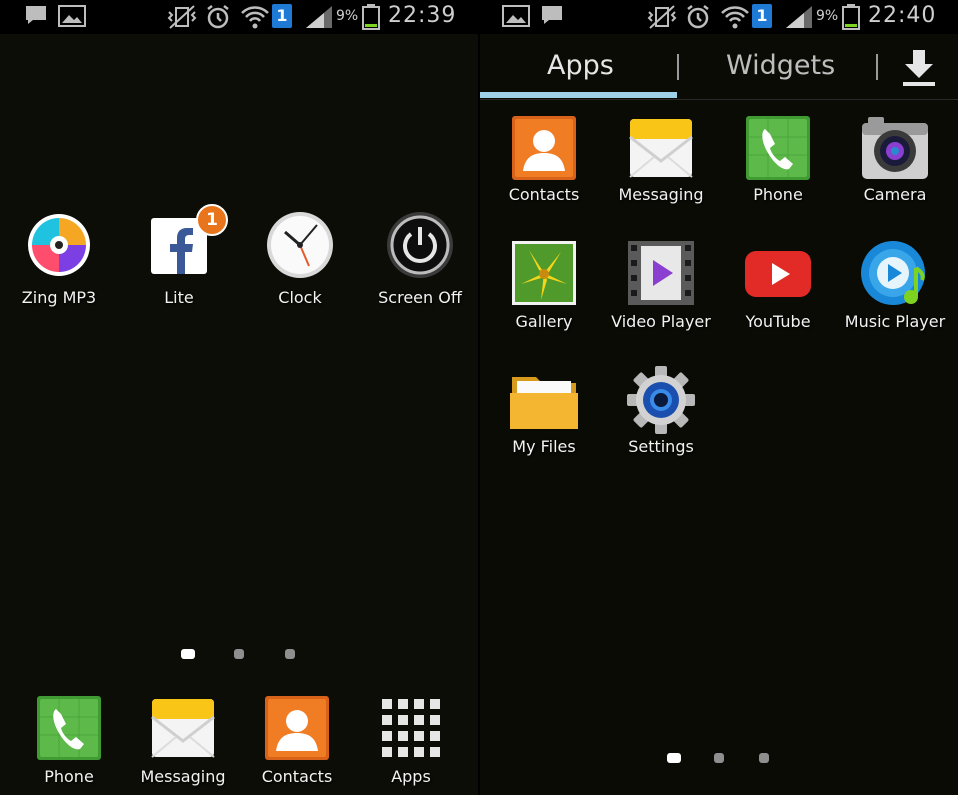 This screenshot has height=795, width=958. What do you see at coordinates (780, 65) in the screenshot?
I see `tab-widgets: Widgets` at bounding box center [780, 65].